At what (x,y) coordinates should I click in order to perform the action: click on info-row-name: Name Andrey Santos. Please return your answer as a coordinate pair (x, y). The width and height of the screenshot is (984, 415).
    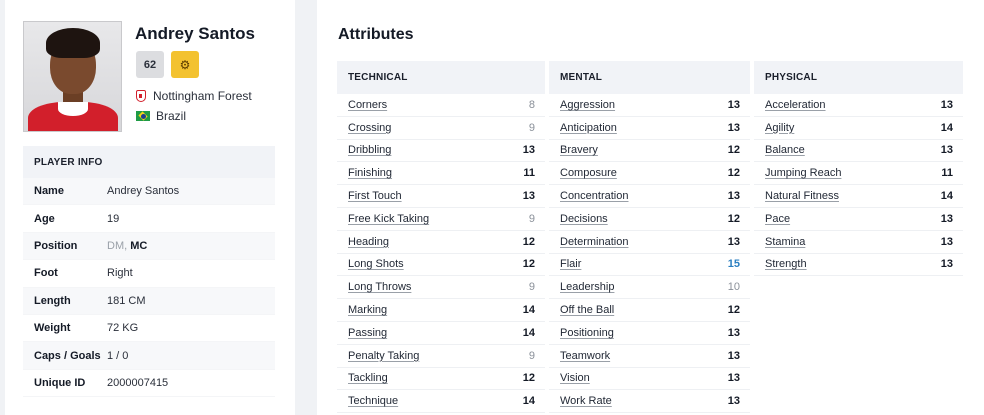
    Looking at the image, I should click on (149, 192).